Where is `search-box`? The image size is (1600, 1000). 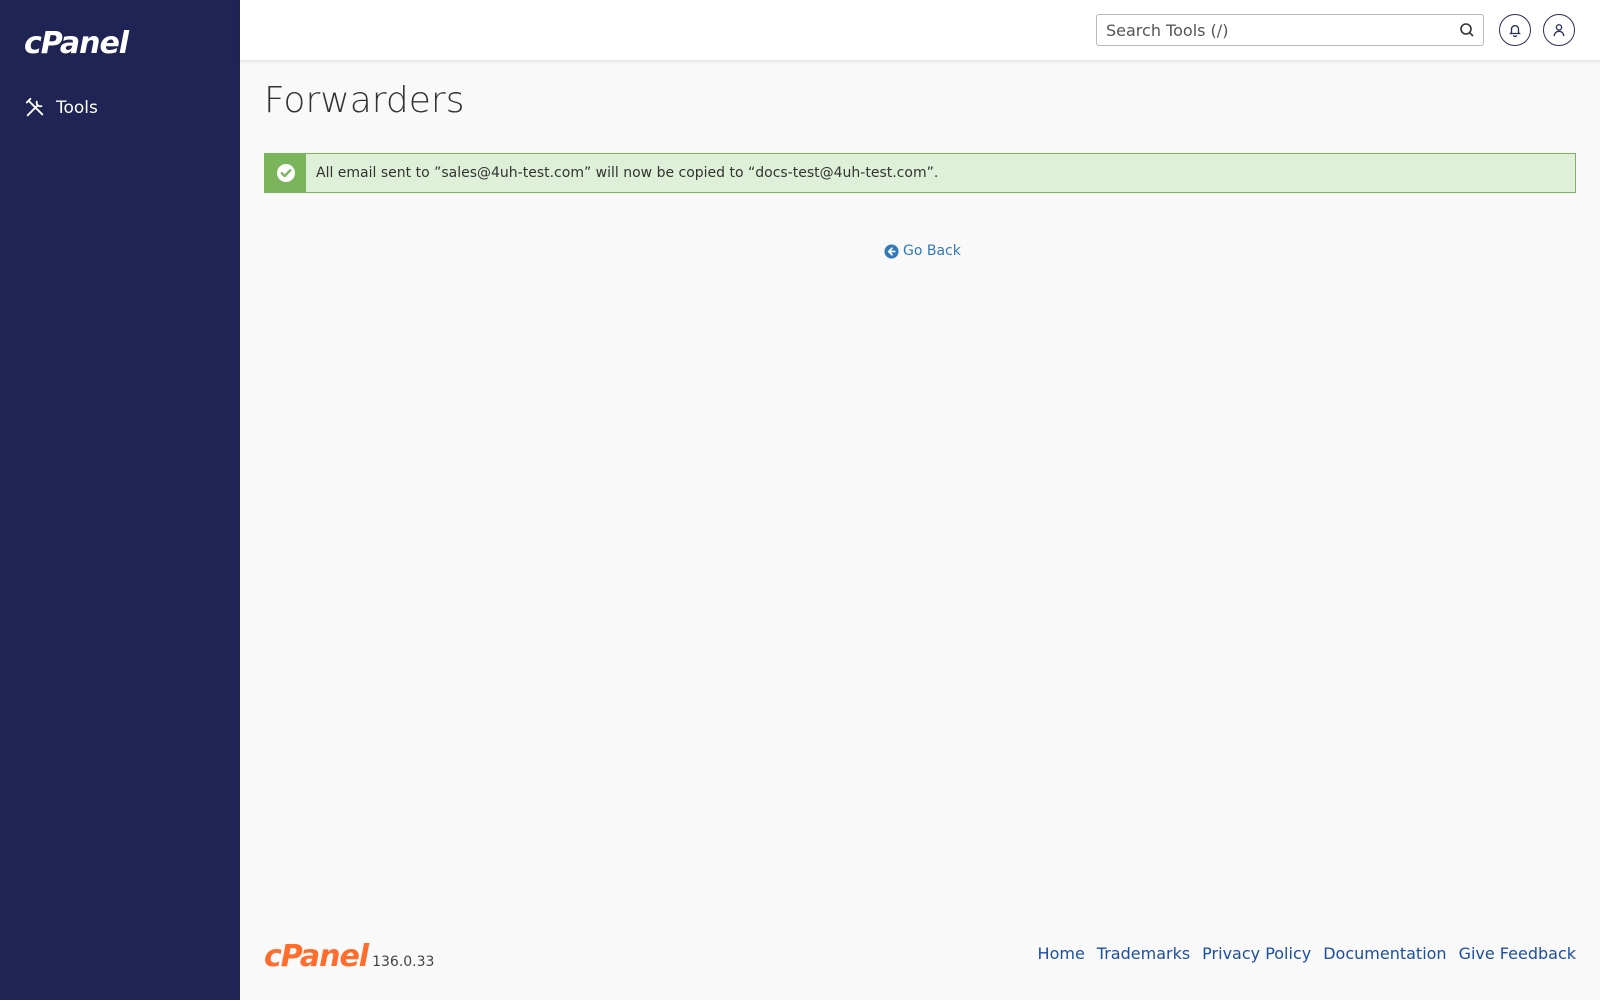 search-box is located at coordinates (1290, 30).